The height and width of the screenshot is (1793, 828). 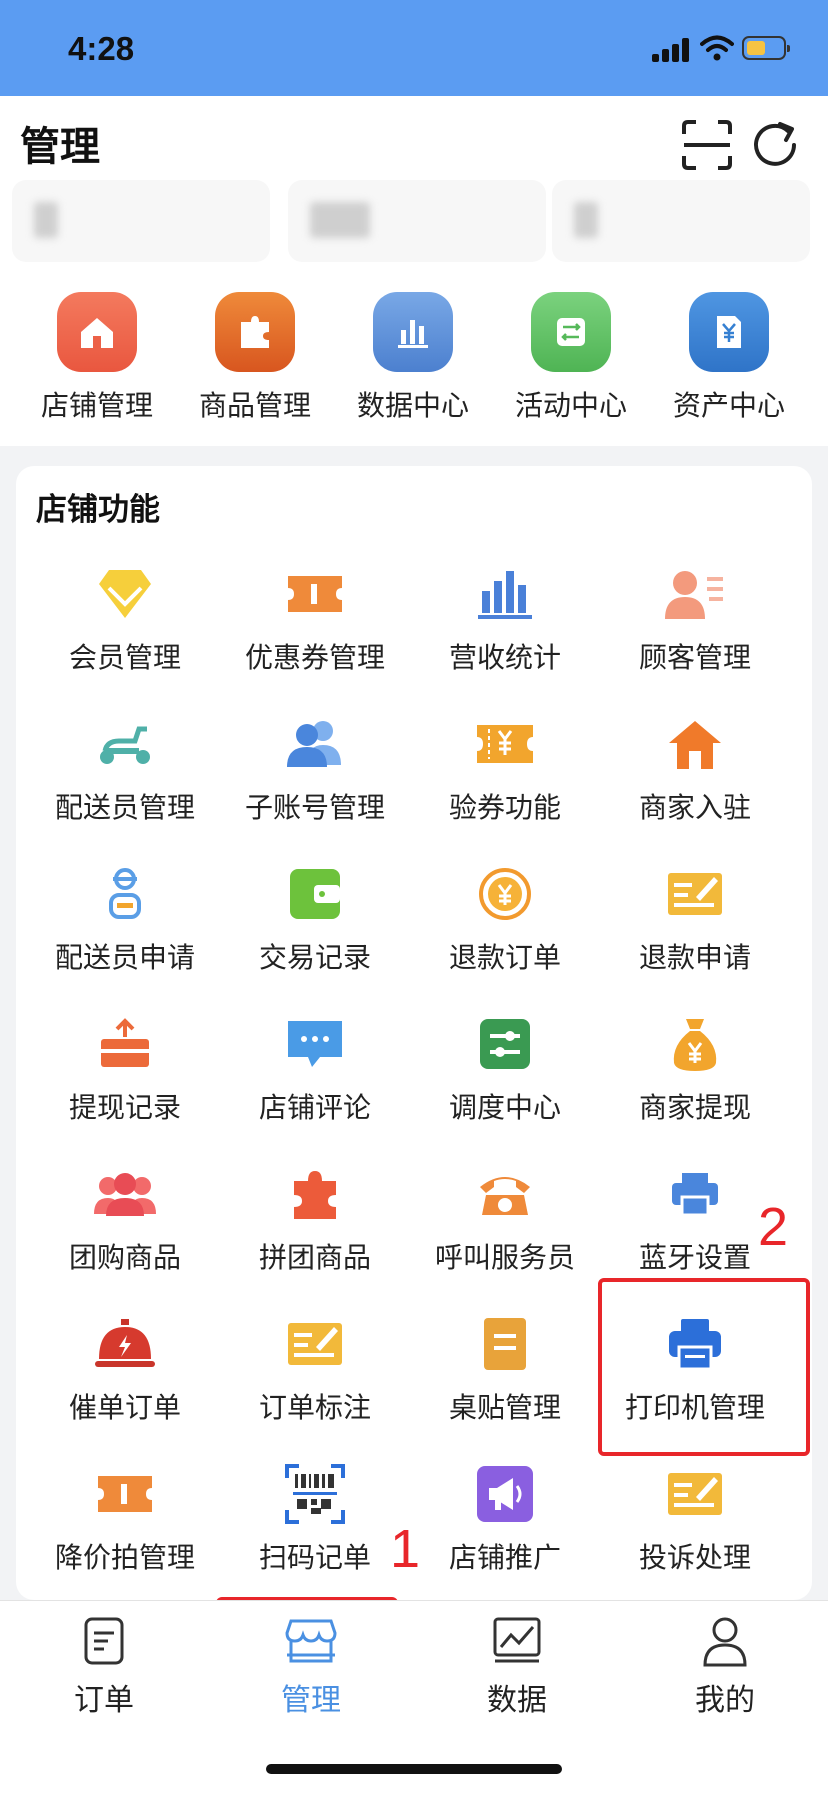 What do you see at coordinates (315, 787) in the screenshot?
I see `function-subaccount: 子账号管理` at bounding box center [315, 787].